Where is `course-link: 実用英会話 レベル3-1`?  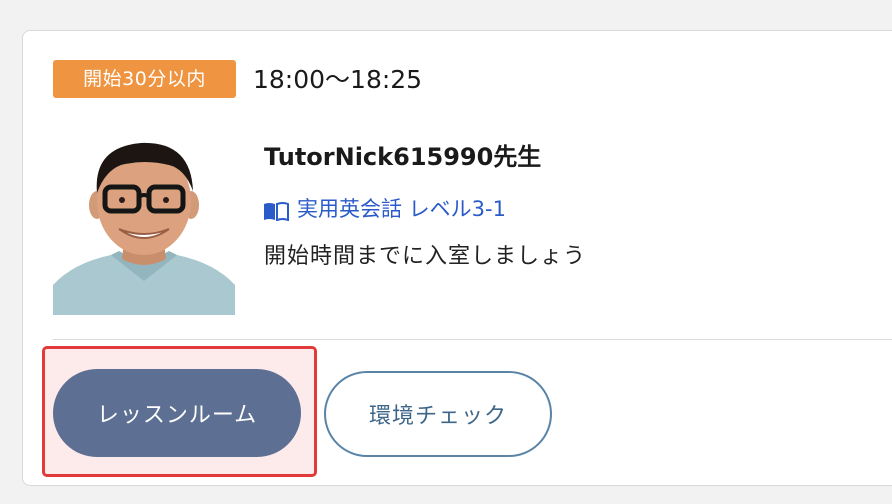 course-link: 実用英会話 レベル3-1 is located at coordinates (384, 209).